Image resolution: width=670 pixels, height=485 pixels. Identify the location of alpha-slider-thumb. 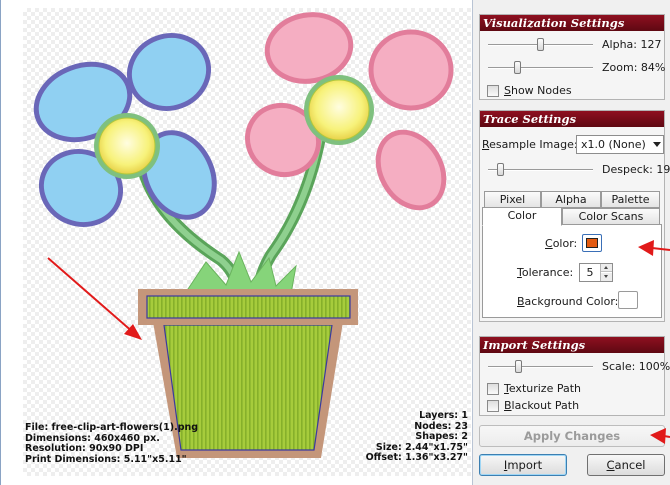
(540, 44).